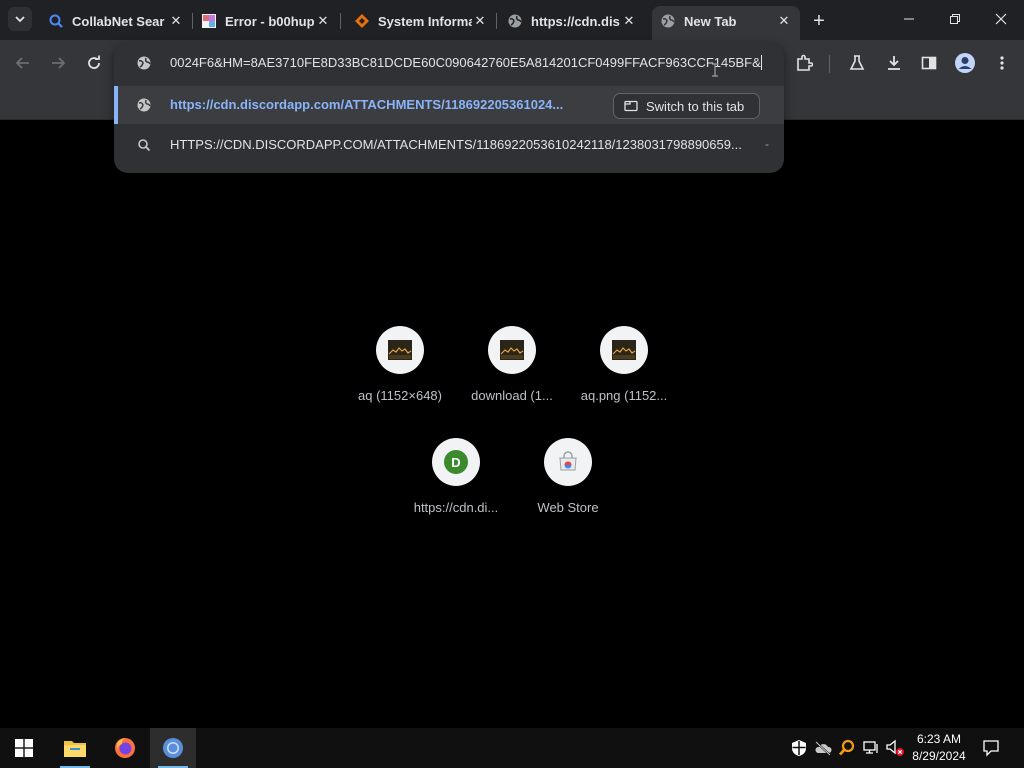 This screenshot has height=768, width=1024. I want to click on restore-icon, so click(955, 19).